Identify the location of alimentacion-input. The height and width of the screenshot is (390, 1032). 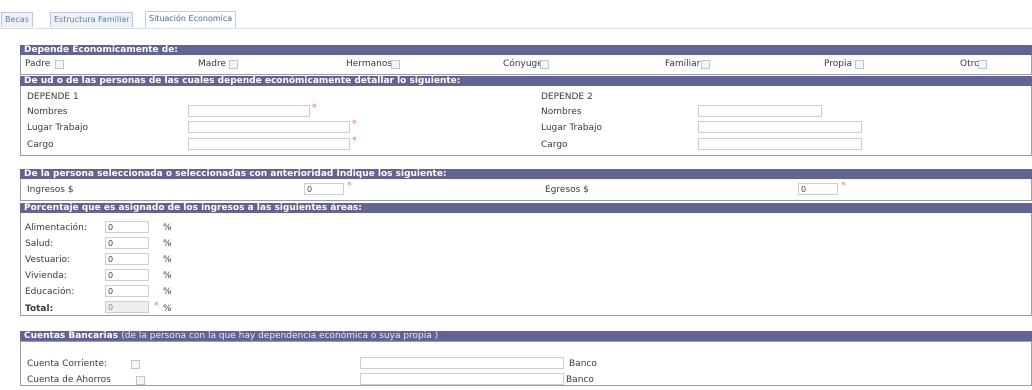
(127, 227).